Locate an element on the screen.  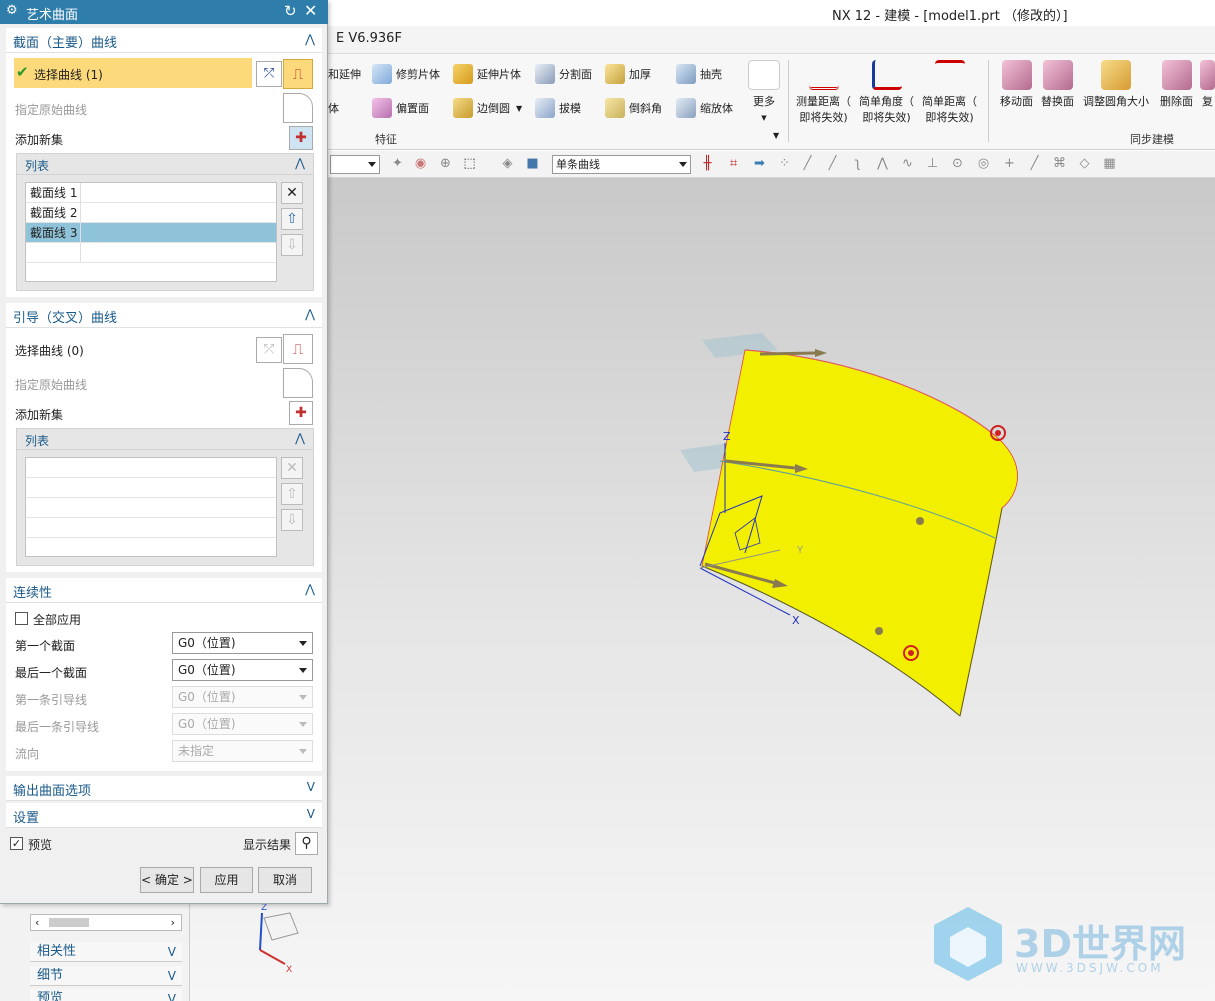
curve-rule-dropdown: 单条曲线 is located at coordinates (621, 164).